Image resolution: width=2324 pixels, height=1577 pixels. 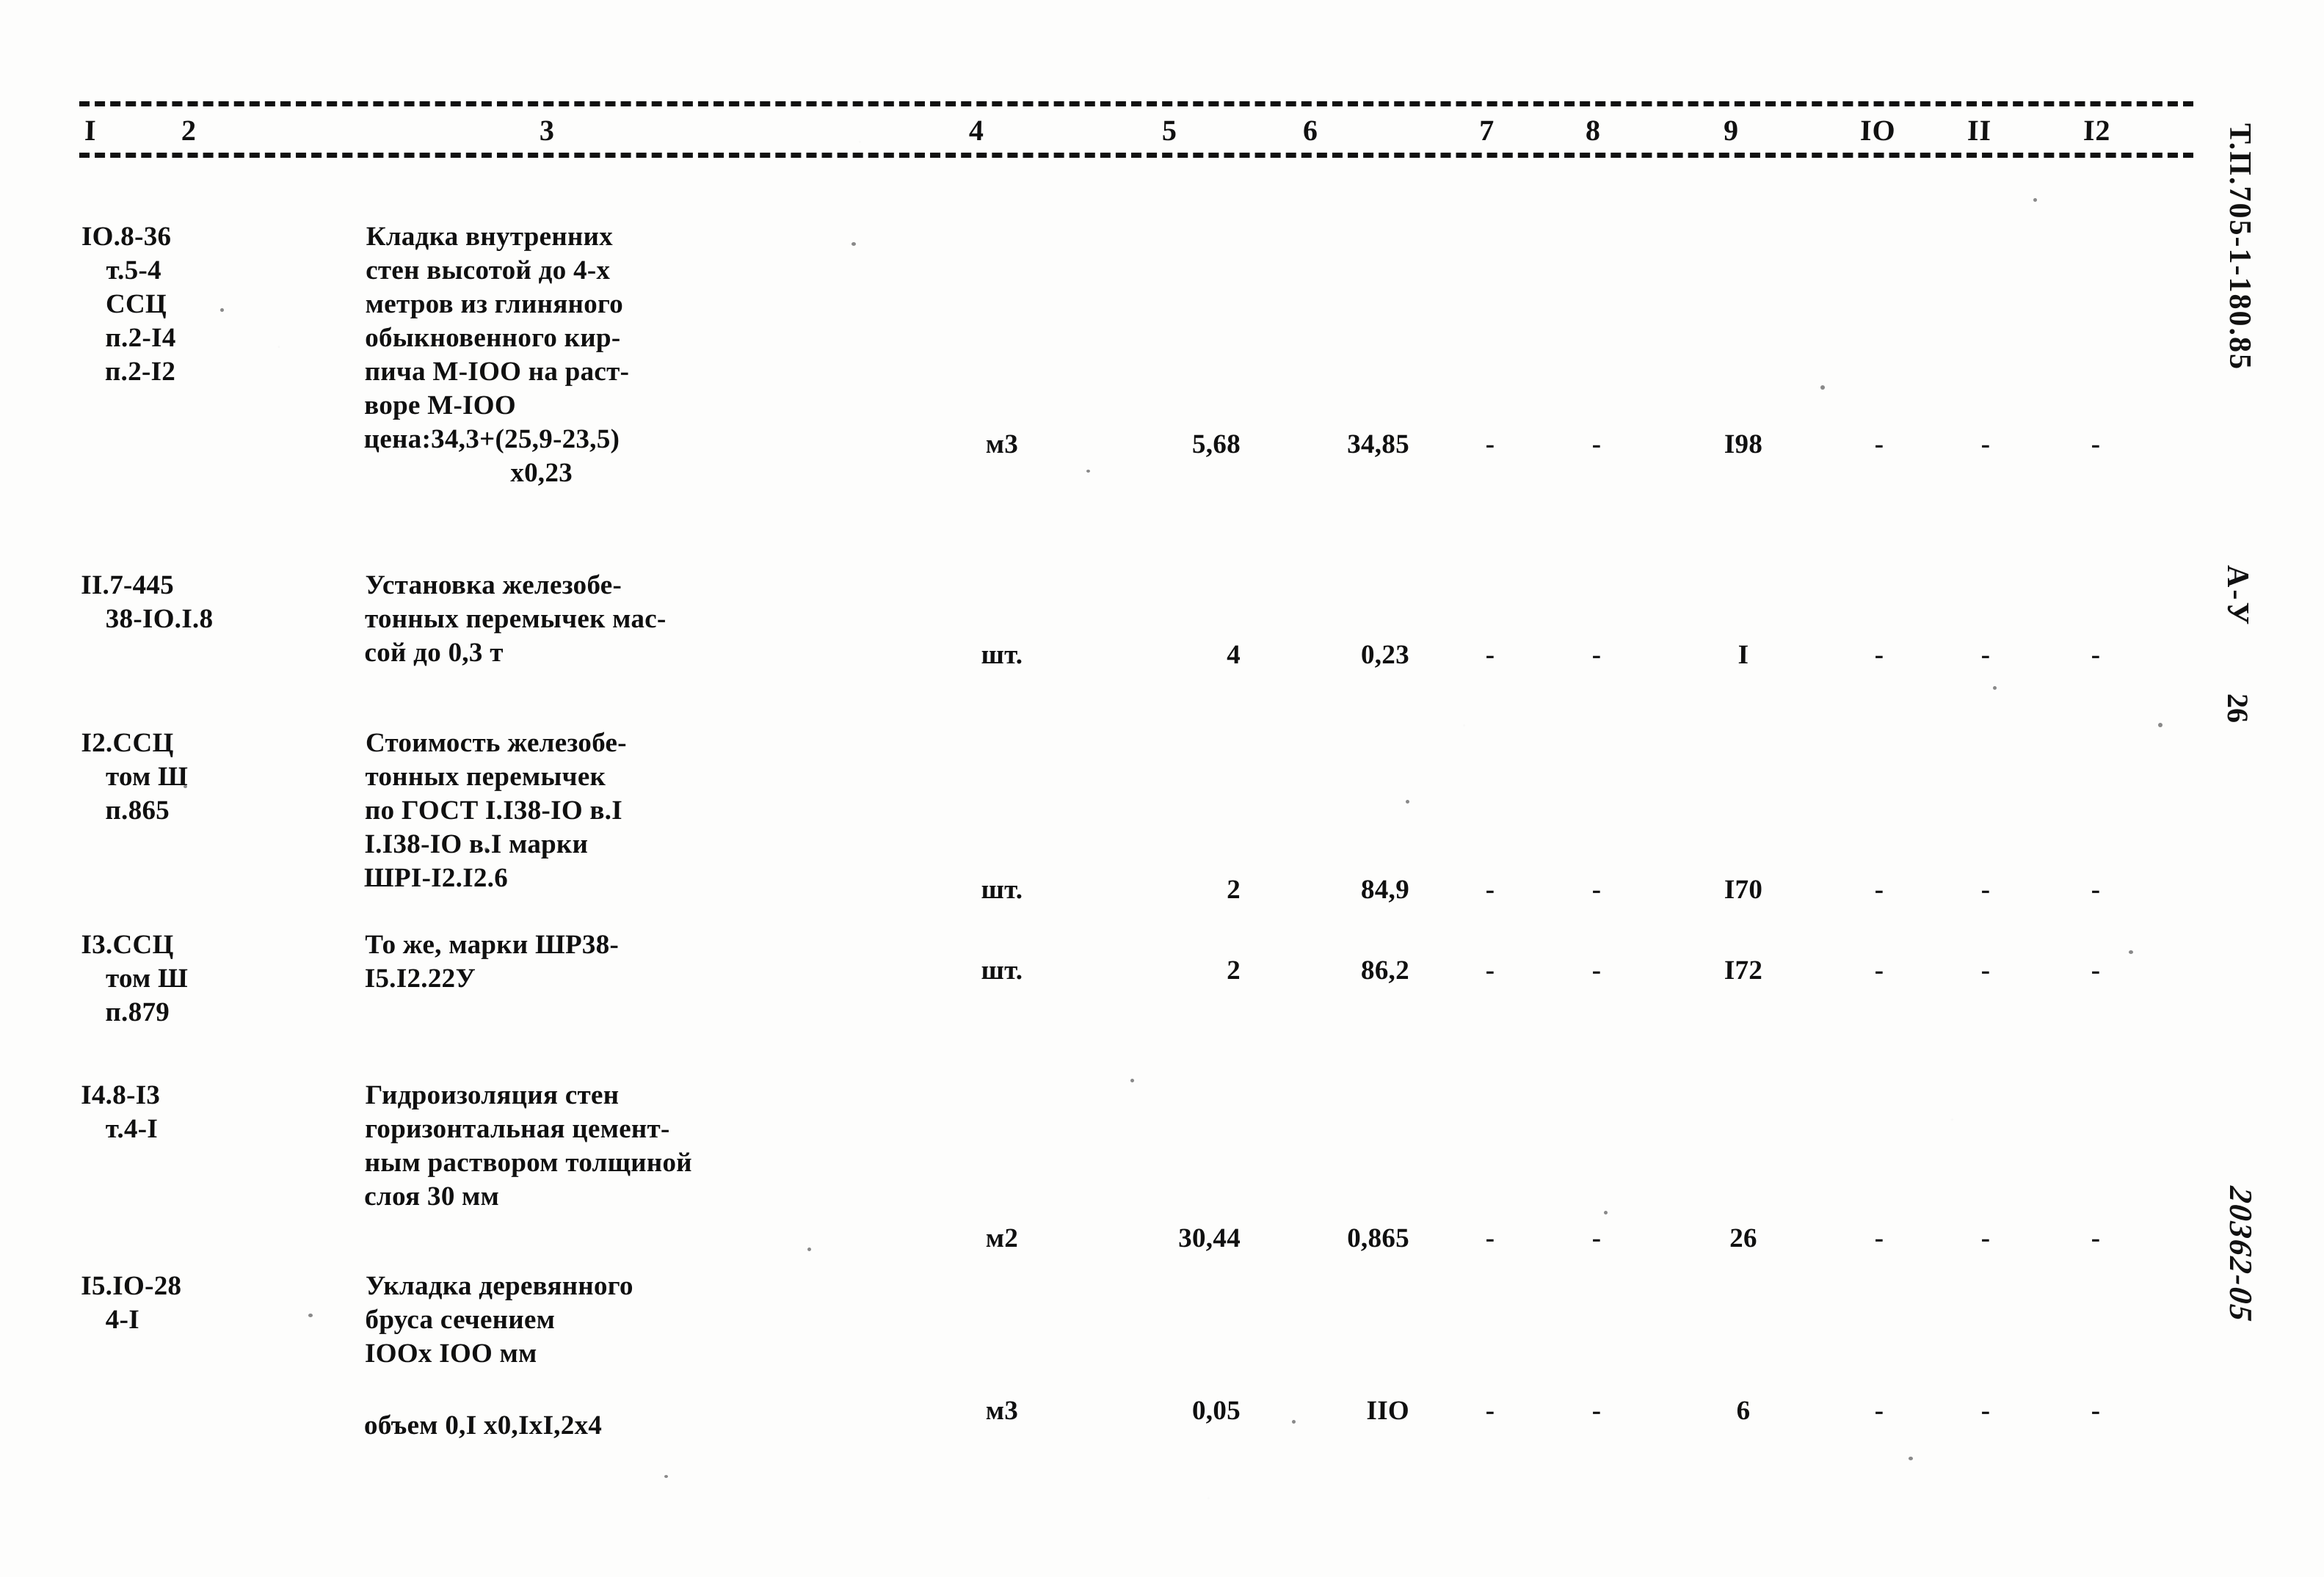 What do you see at coordinates (499, 1286) in the screenshot?
I see `row-description-line: Укладка деревянного` at bounding box center [499, 1286].